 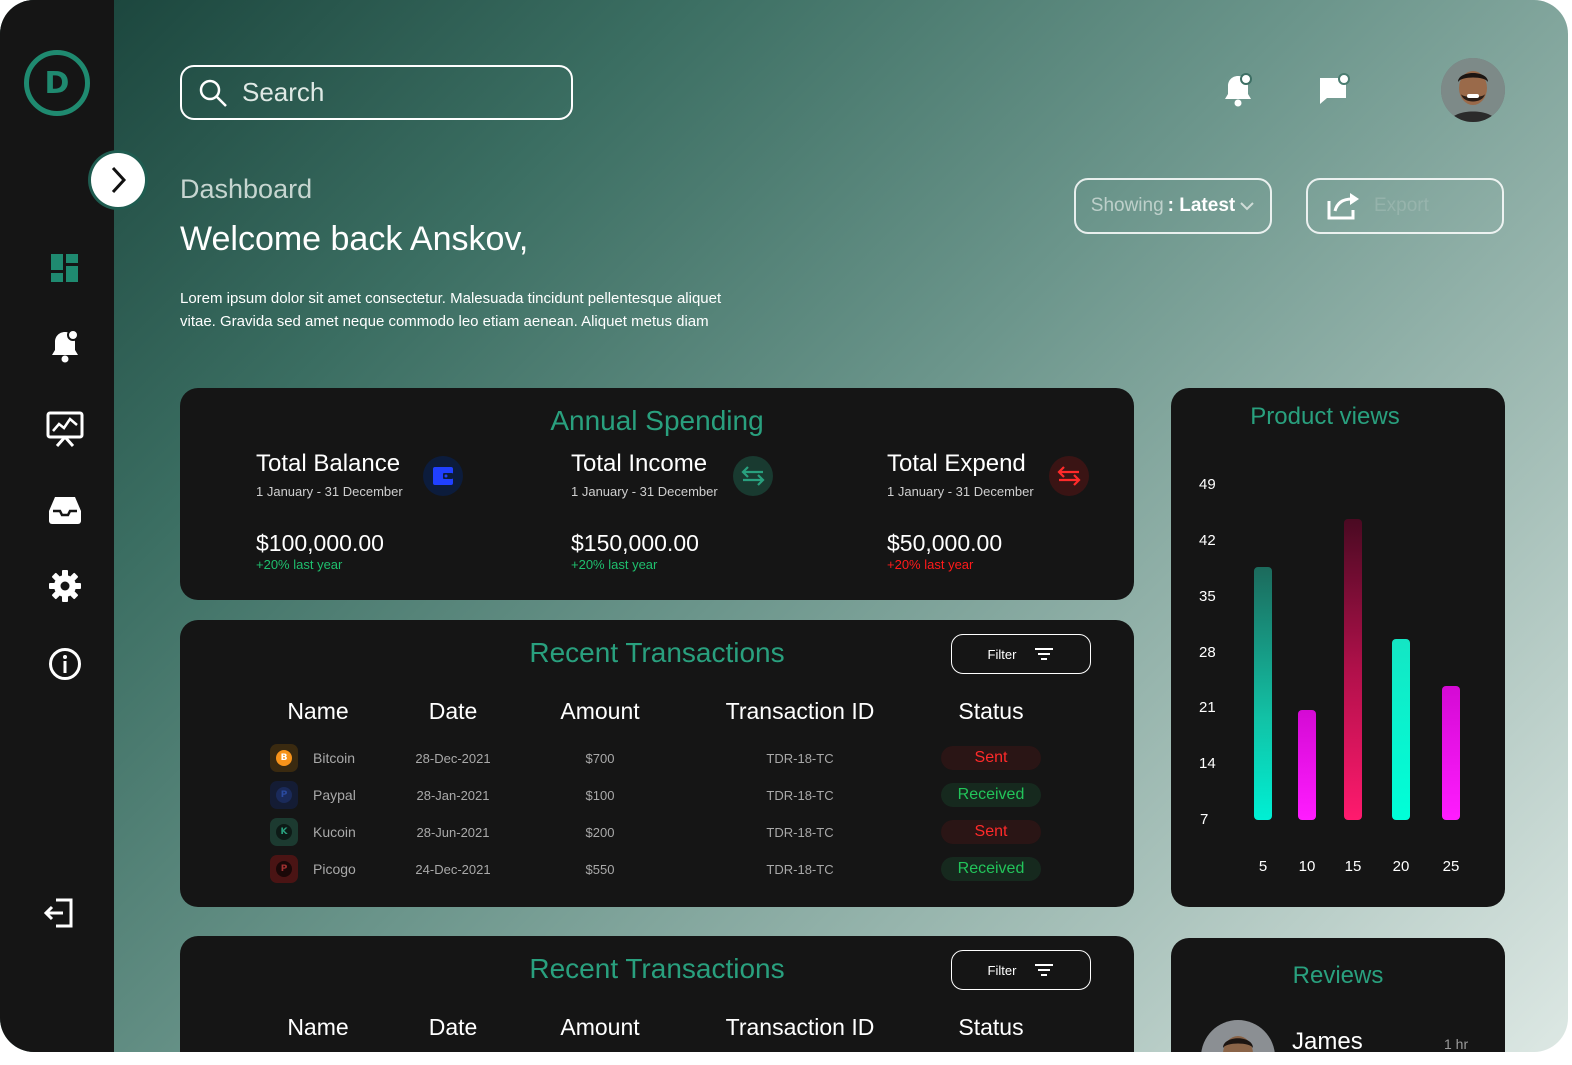 I want to click on row-amount: $200, so click(x=600, y=832).